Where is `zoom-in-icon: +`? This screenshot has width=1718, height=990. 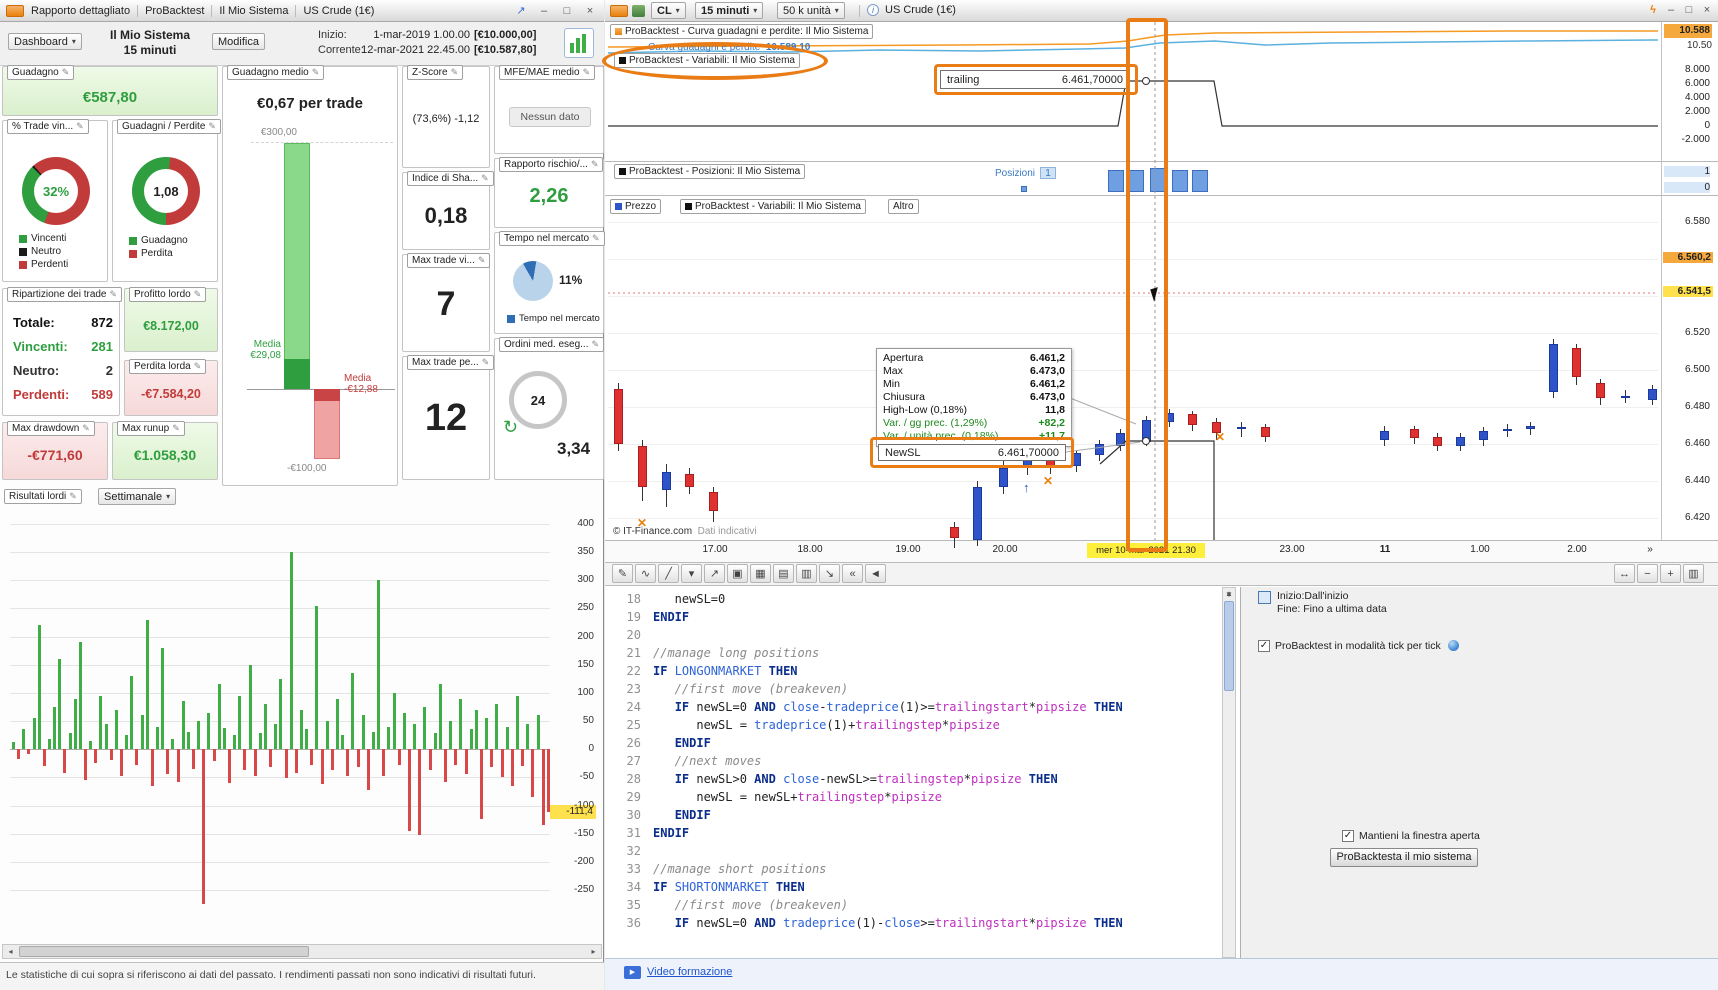 zoom-in-icon: + is located at coordinates (1670, 573).